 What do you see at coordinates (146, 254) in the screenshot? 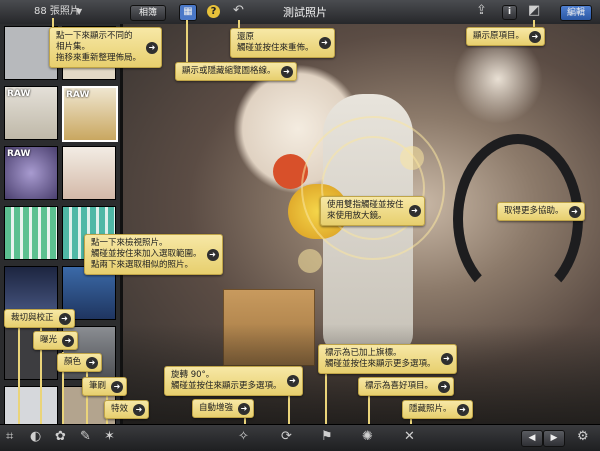
I see `callout-text: 點一下來檢視照片。 觸碰並按住來加入選取範圍。 點兩下來選取相似的照片。` at bounding box center [146, 254].